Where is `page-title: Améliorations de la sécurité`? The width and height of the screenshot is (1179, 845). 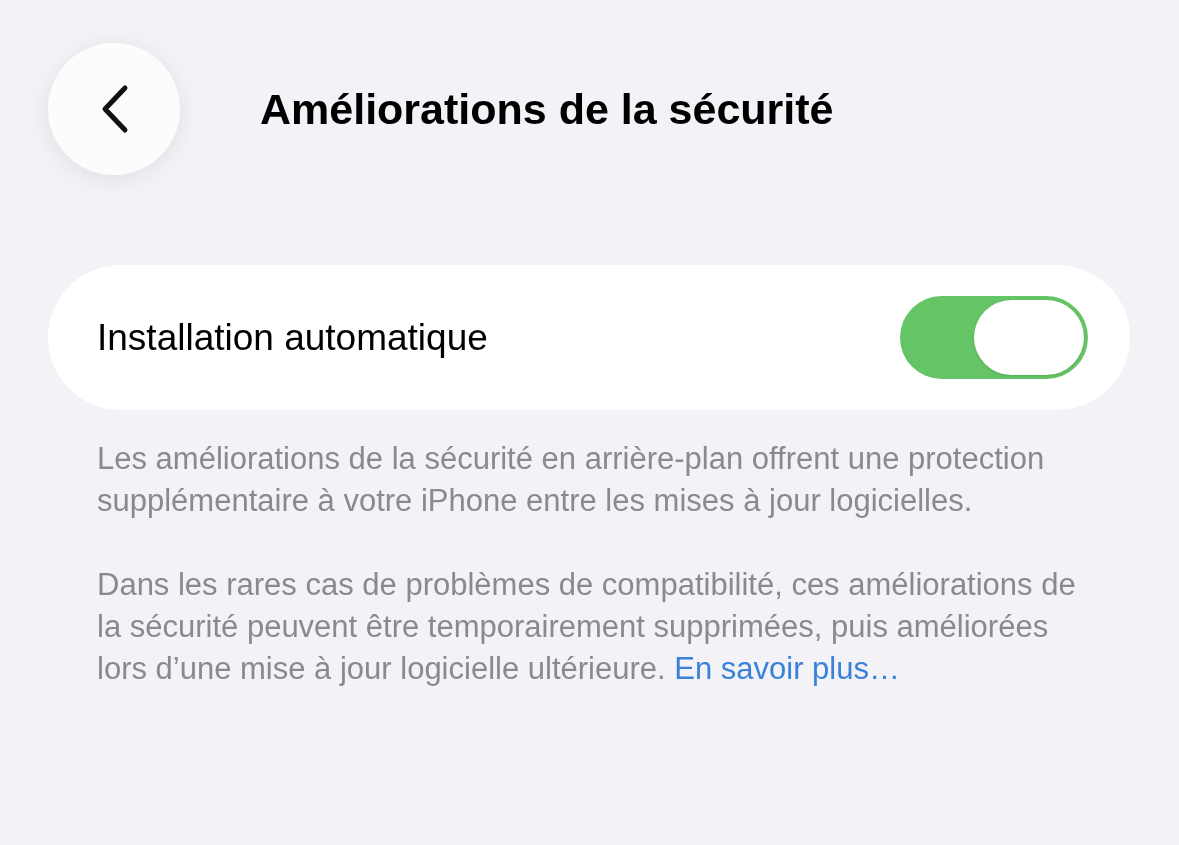 page-title: Améliorations de la sécurité is located at coordinates (547, 109).